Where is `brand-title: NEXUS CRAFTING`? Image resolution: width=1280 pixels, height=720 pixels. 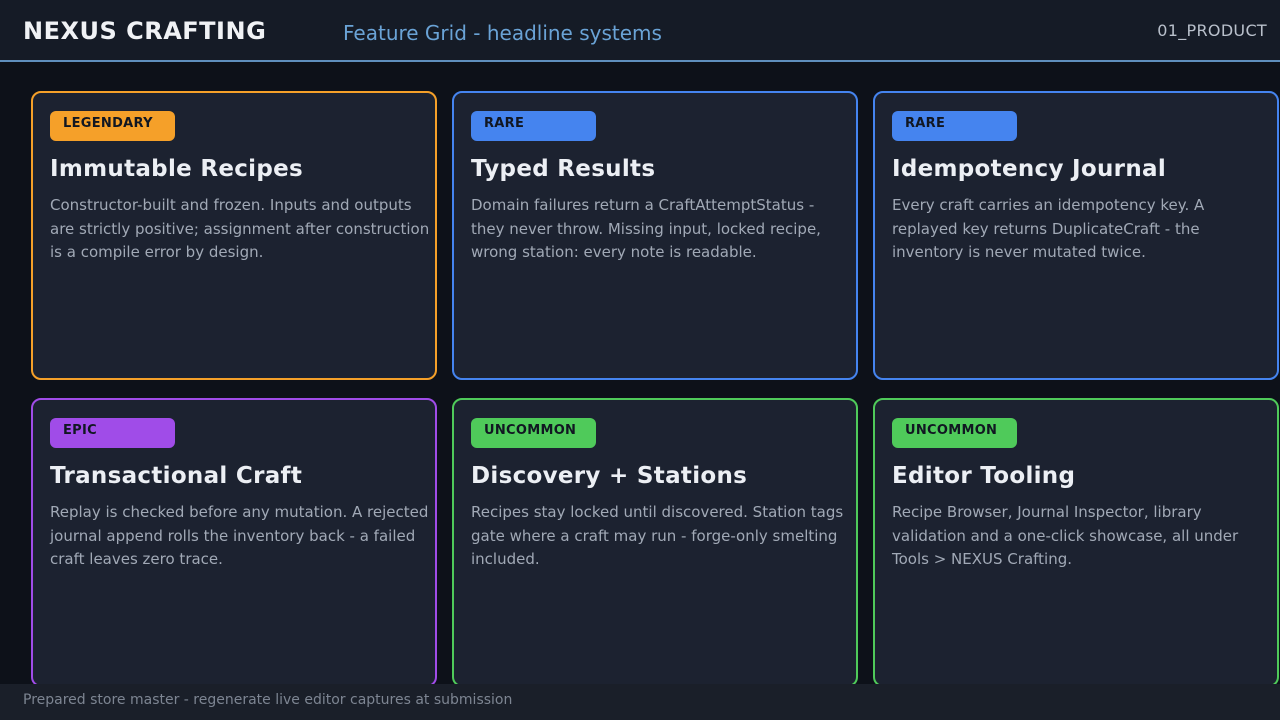
brand-title: NEXUS CRAFTING is located at coordinates (145, 31).